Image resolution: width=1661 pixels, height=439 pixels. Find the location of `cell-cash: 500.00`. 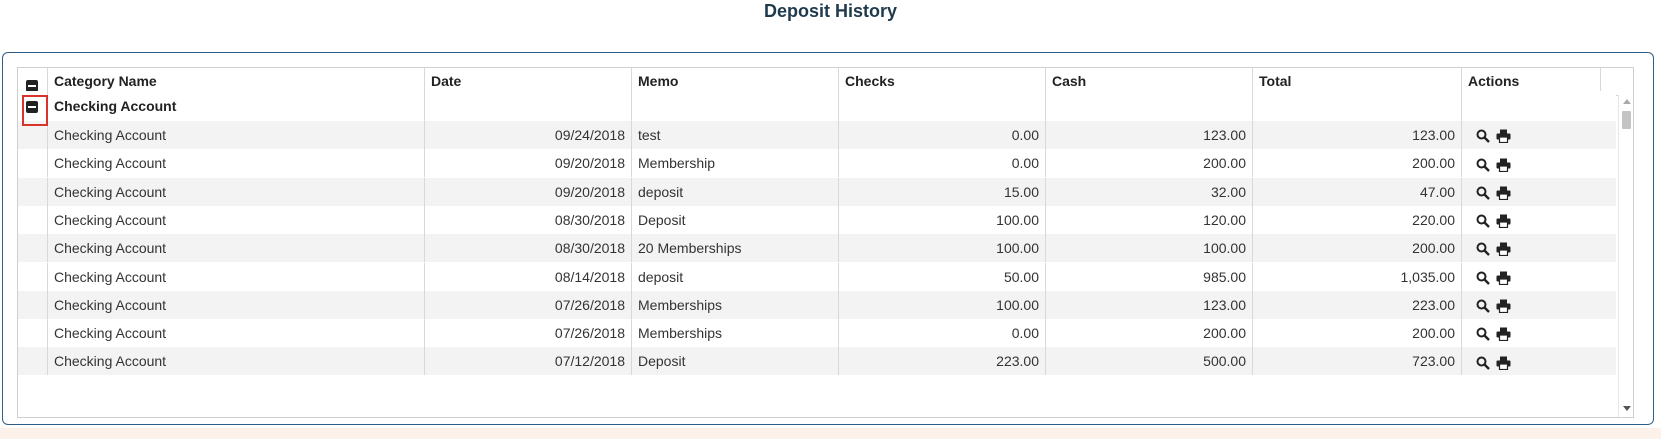

cell-cash: 500.00 is located at coordinates (1148, 361).